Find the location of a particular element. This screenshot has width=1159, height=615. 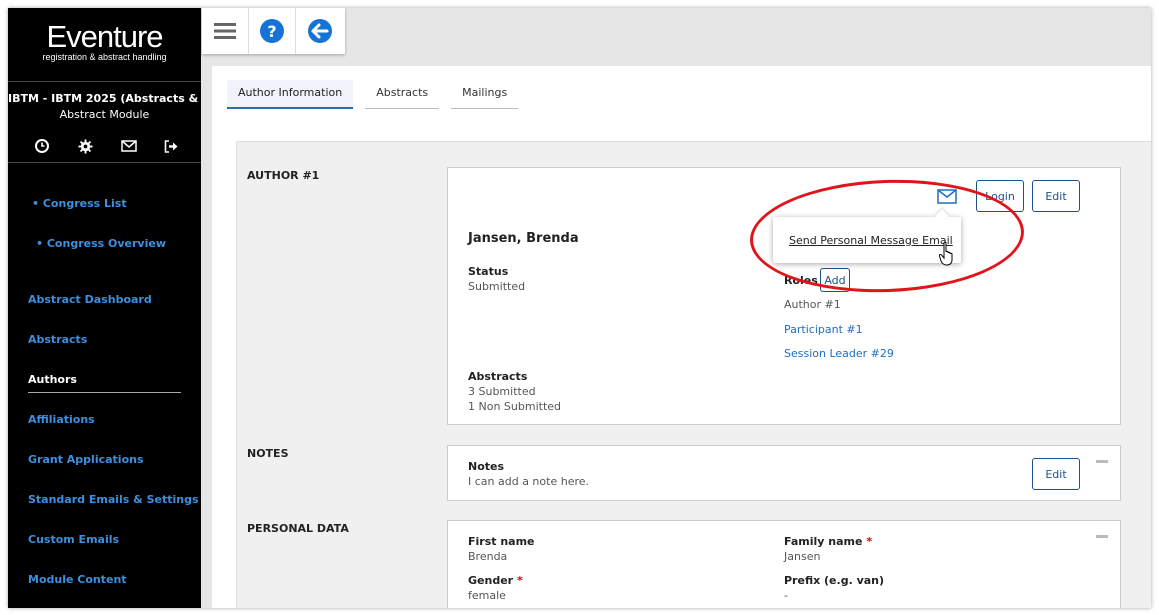

tab-bar: Author Information Abstracts Mailings is located at coordinates (378, 94).